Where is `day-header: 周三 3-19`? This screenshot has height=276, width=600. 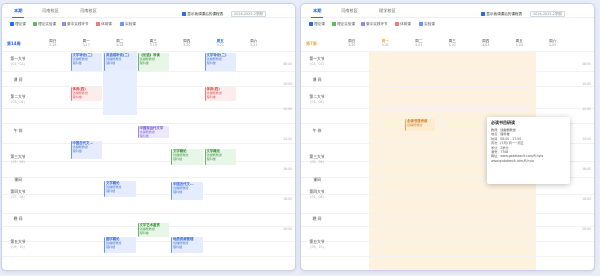 day-header: 周三 3-19 is located at coordinates (154, 43).